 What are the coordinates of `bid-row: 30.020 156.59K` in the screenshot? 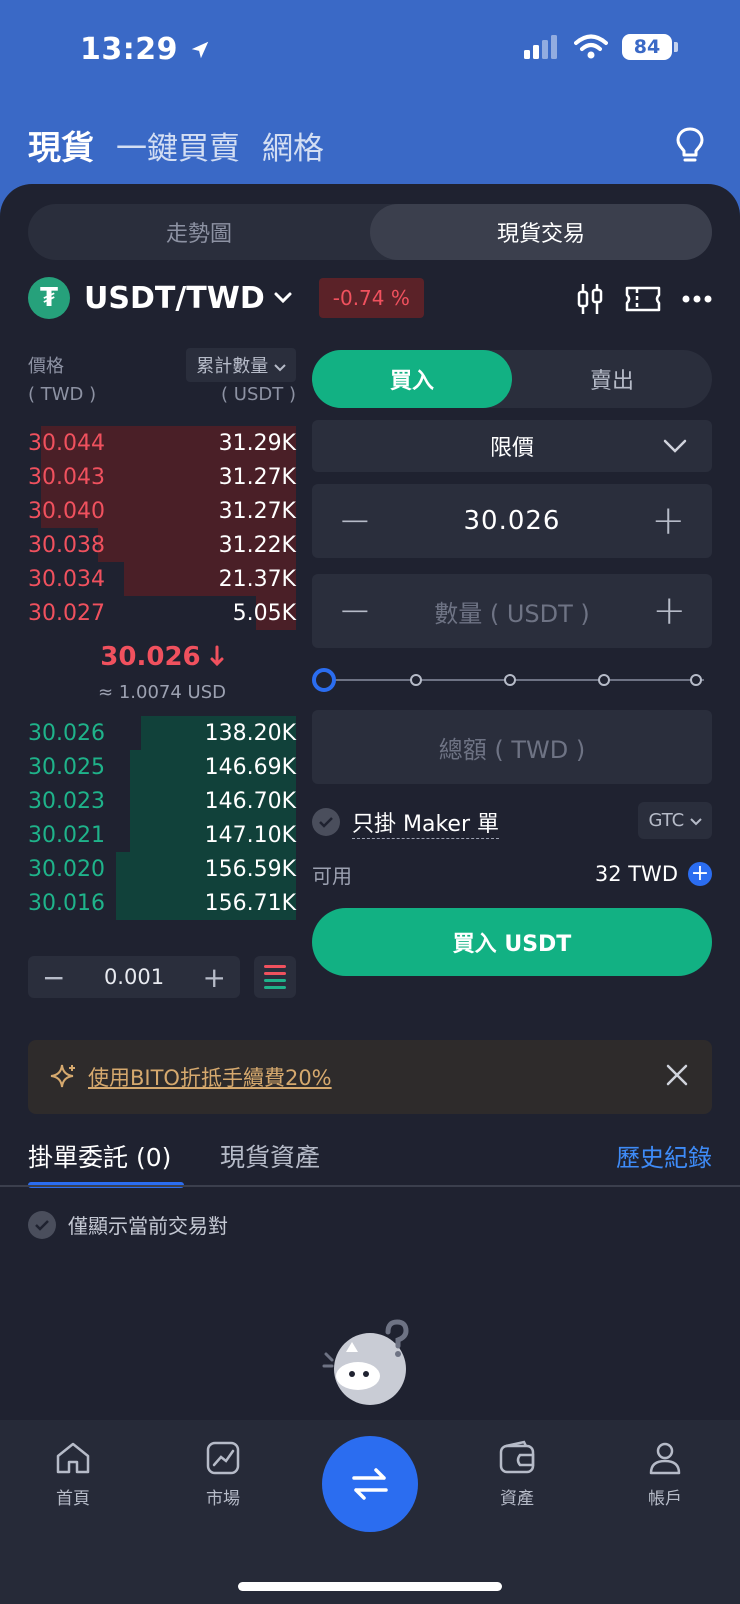 It's located at (162, 869).